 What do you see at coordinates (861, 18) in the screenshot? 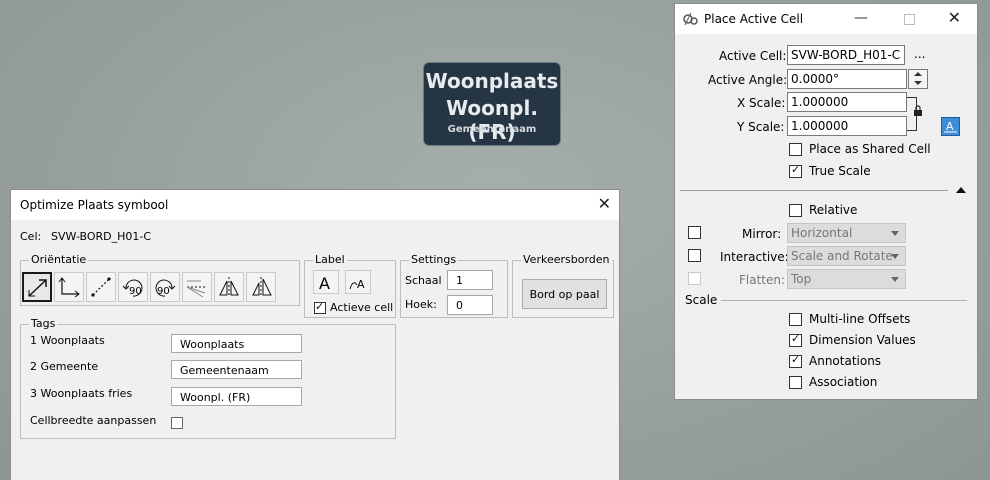
I see `minimize-icon: —` at bounding box center [861, 18].